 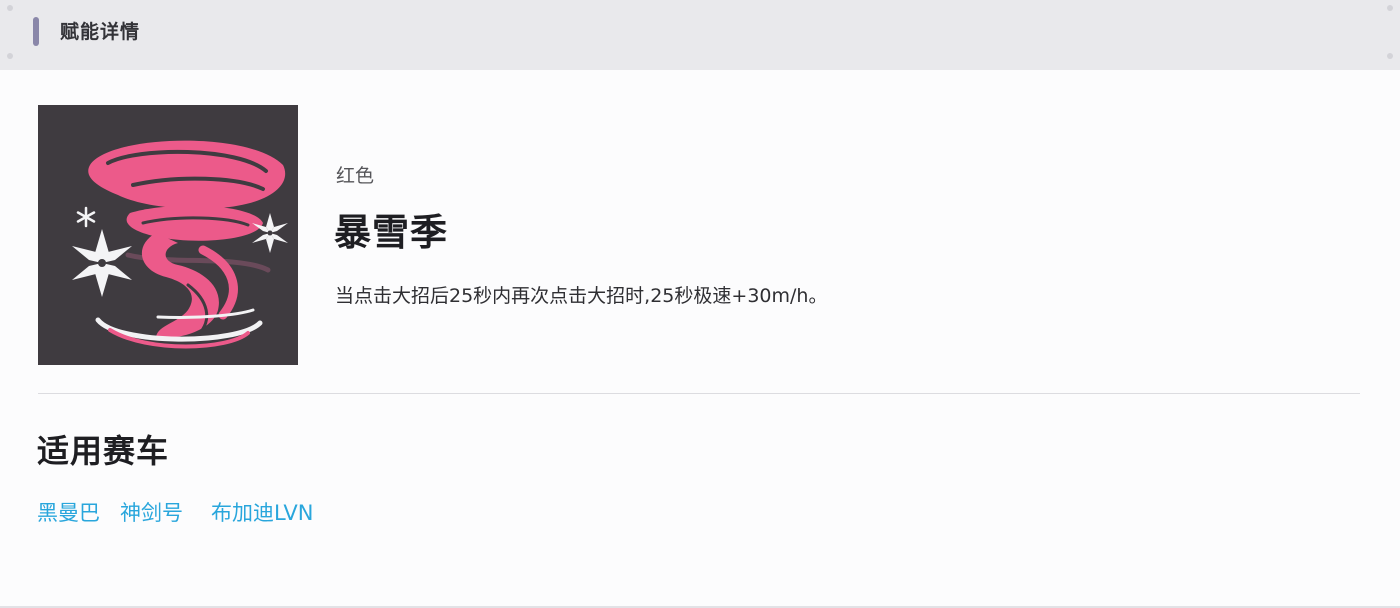 I want to click on applicable-cars-title: 适用赛车, so click(x=103, y=451).